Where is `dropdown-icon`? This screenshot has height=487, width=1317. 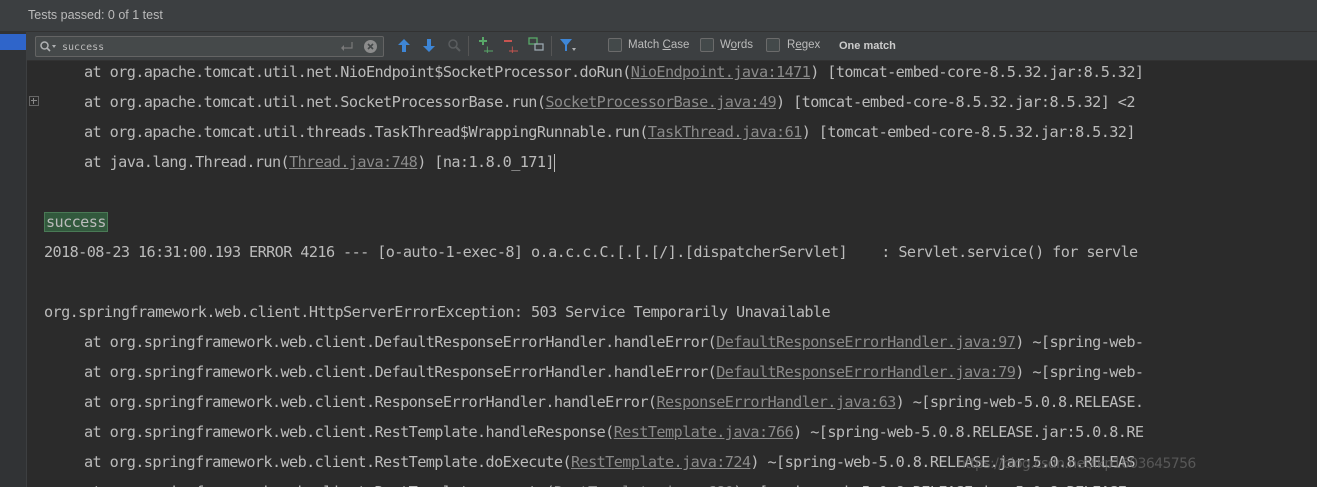 dropdown-icon is located at coordinates (54, 46).